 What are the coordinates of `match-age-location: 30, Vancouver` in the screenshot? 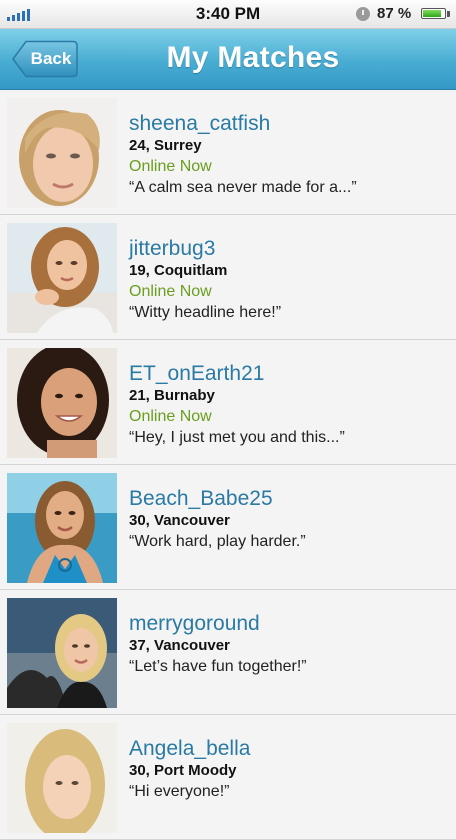 It's located at (179, 520).